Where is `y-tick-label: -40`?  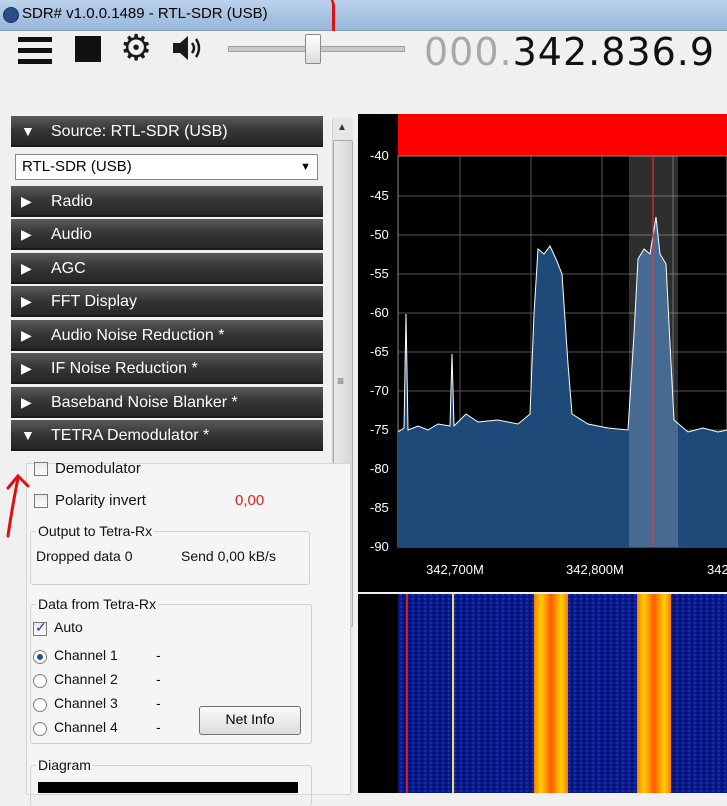 y-tick-label: -40 is located at coordinates (379, 155).